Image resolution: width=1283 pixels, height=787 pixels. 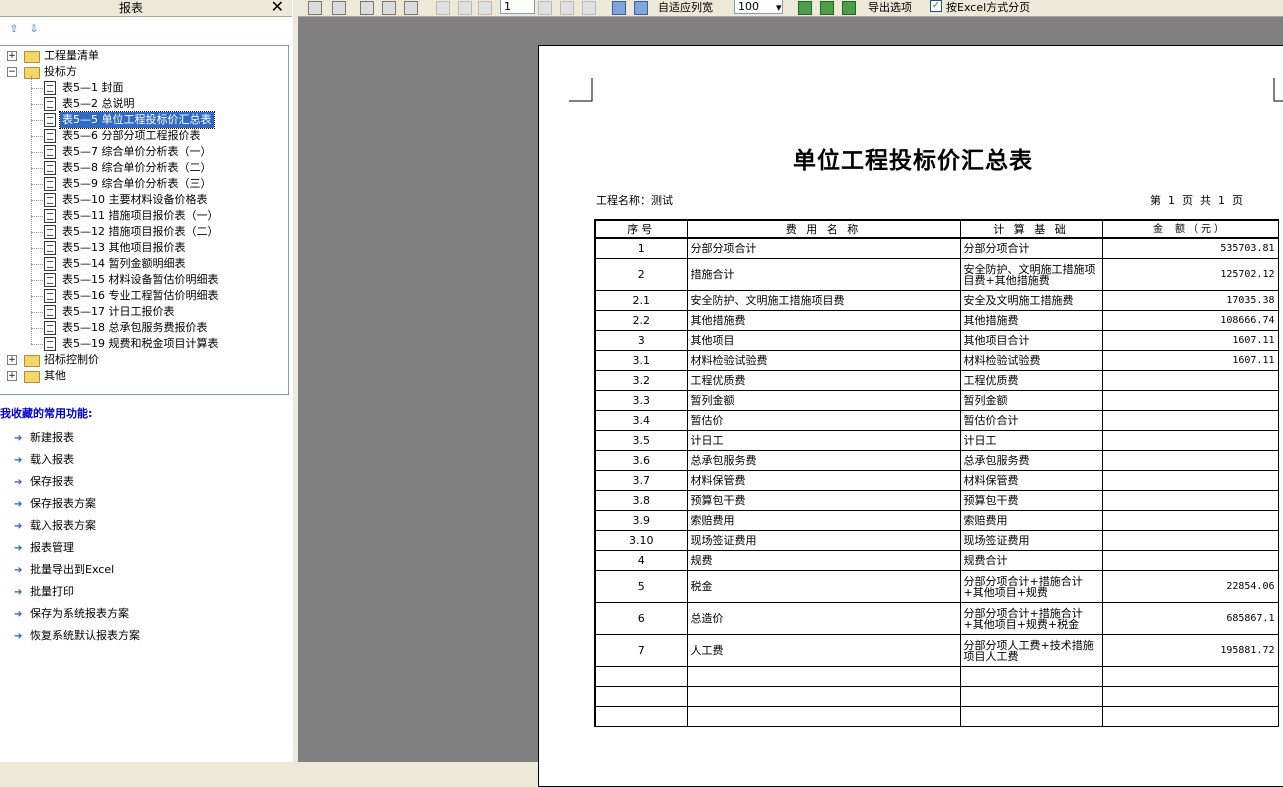 I want to click on favorite-item: ➔ 批量导出到Excel, so click(x=64, y=570).